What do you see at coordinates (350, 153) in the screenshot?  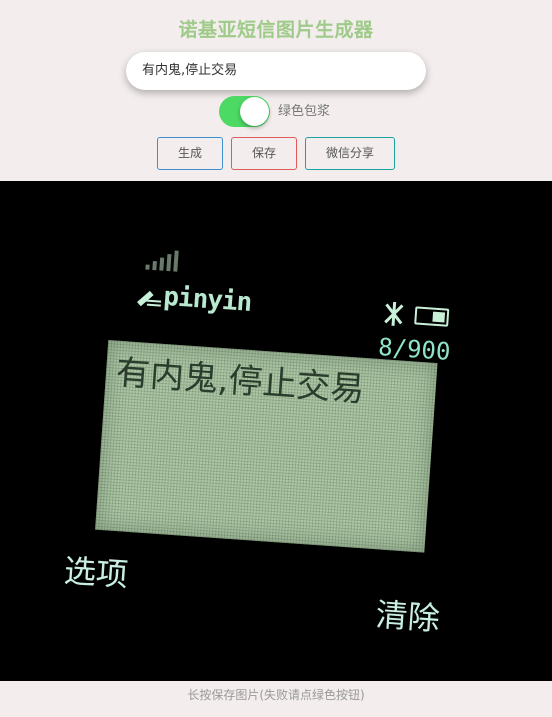 I see `wechat-share-button: 微信分享` at bounding box center [350, 153].